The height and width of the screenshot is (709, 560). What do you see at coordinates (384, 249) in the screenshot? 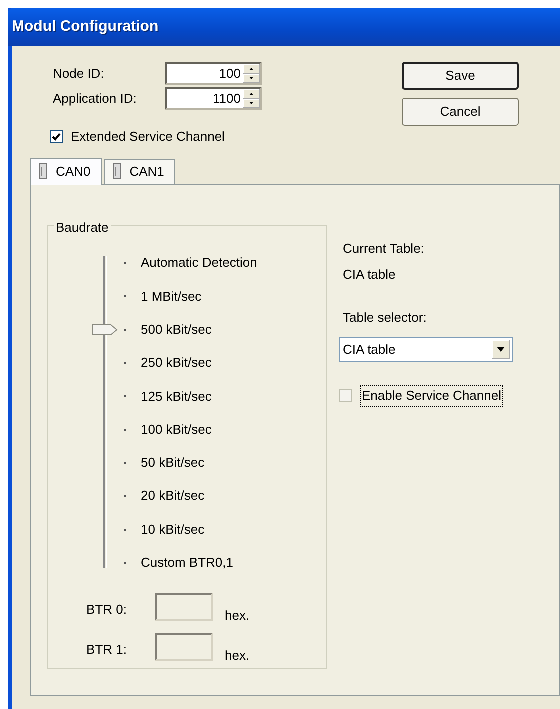
I see `current-table-label: Current Table:` at bounding box center [384, 249].